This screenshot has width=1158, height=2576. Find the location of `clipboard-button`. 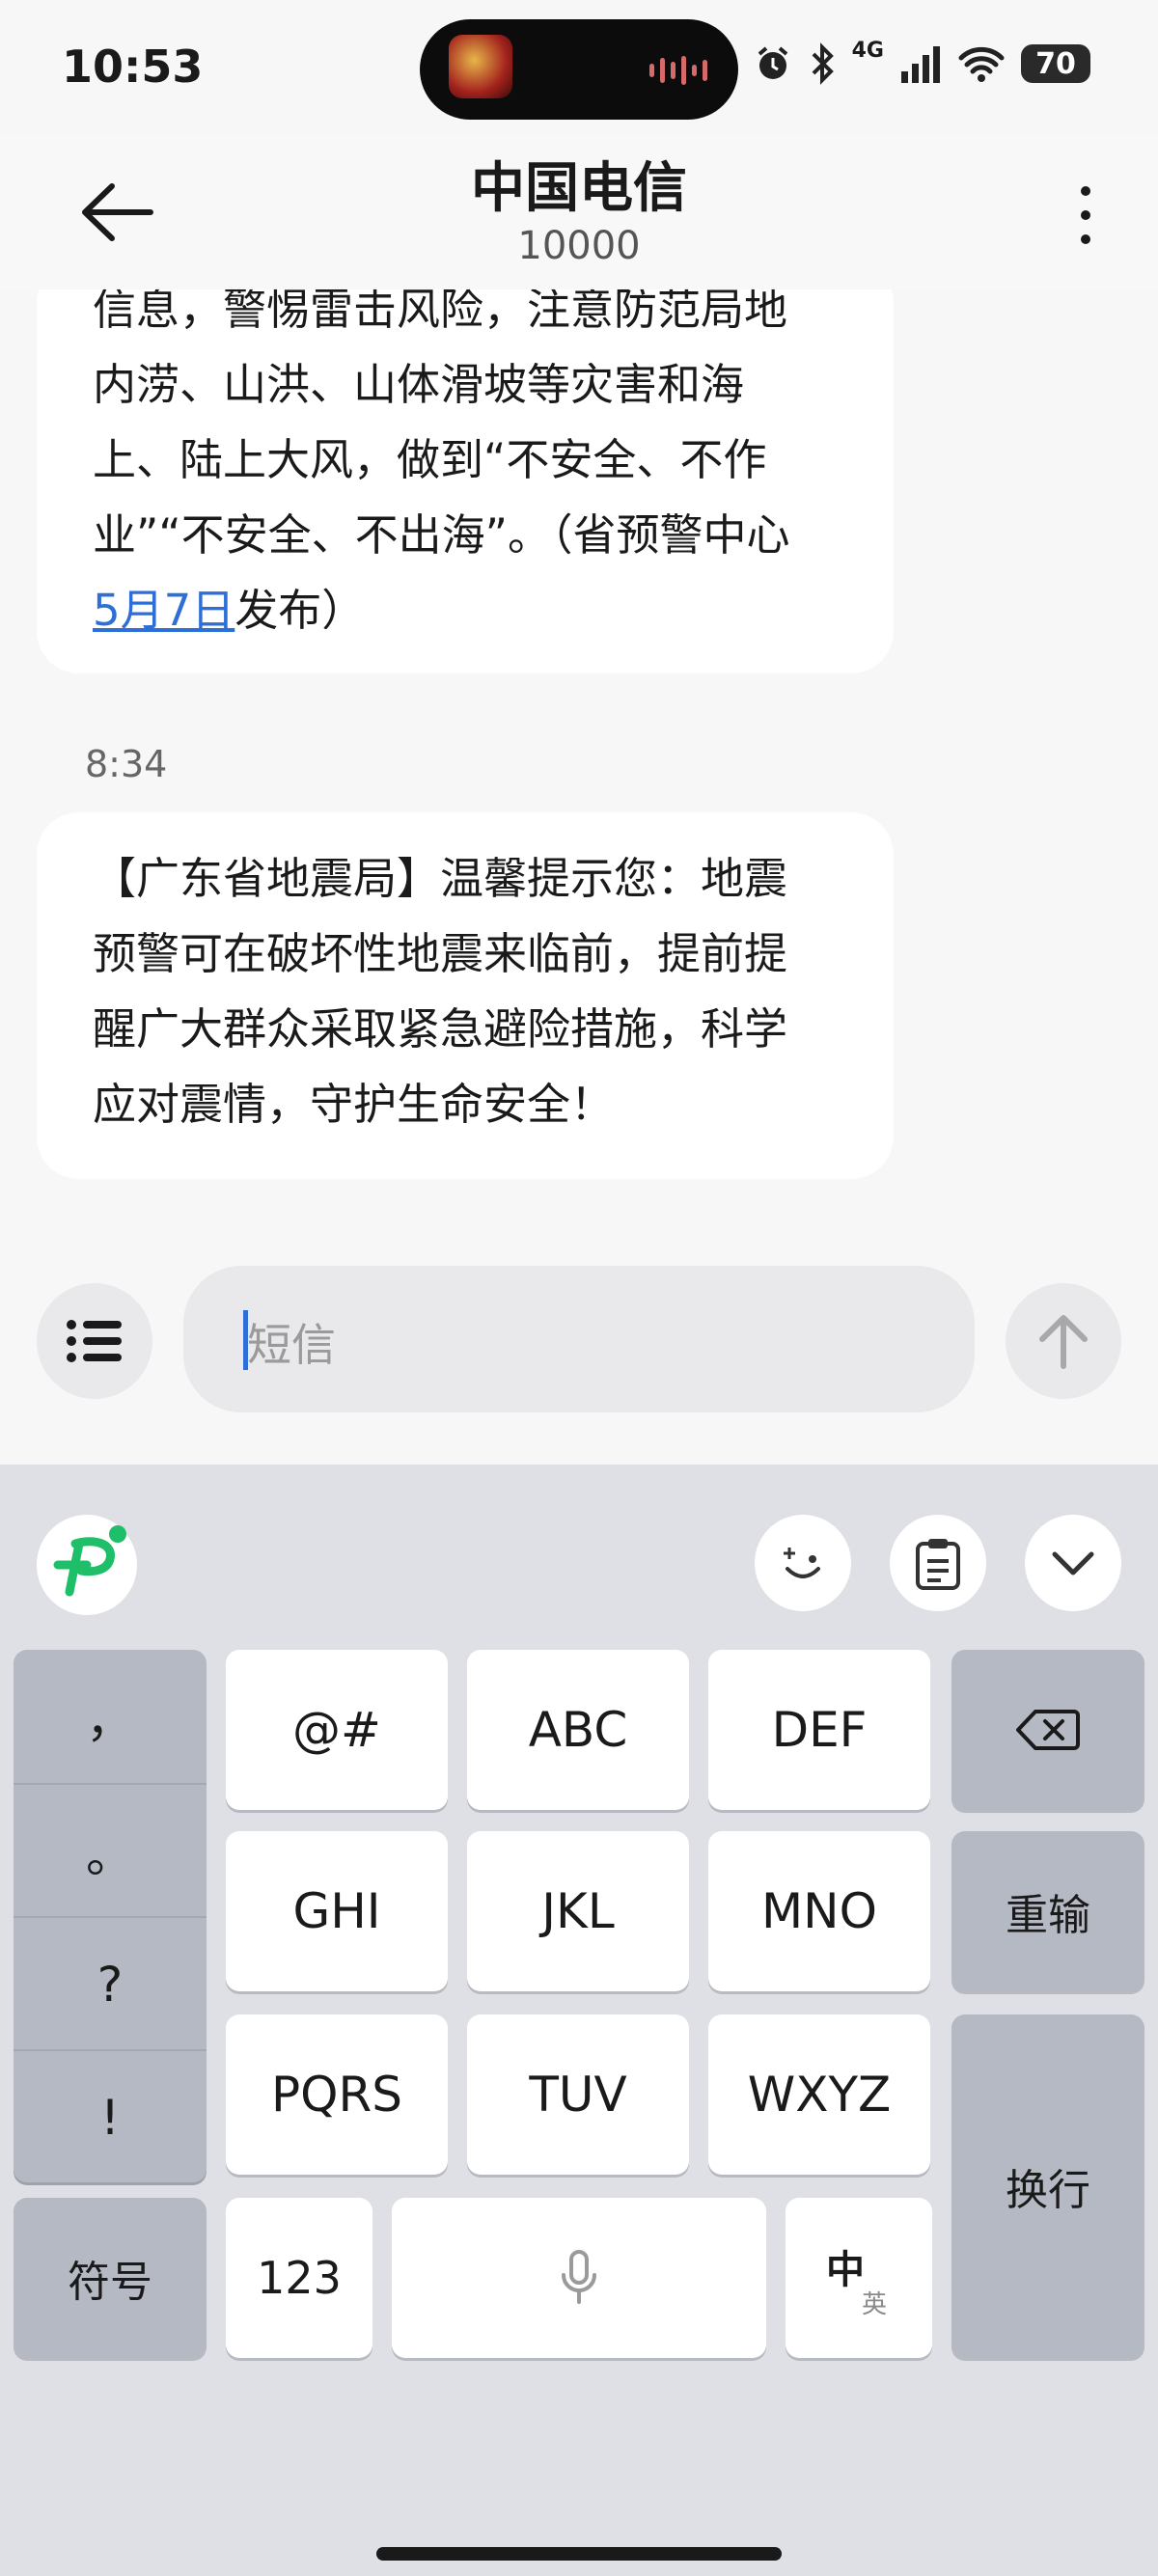

clipboard-button is located at coordinates (938, 1563).